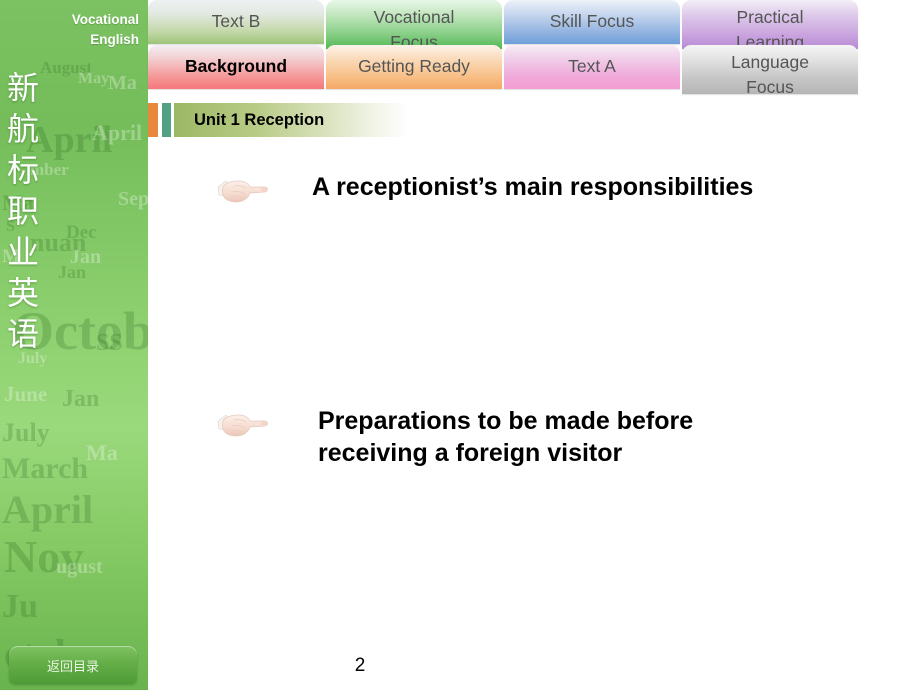  What do you see at coordinates (166, 120) in the screenshot?
I see `unit-marker-teal` at bounding box center [166, 120].